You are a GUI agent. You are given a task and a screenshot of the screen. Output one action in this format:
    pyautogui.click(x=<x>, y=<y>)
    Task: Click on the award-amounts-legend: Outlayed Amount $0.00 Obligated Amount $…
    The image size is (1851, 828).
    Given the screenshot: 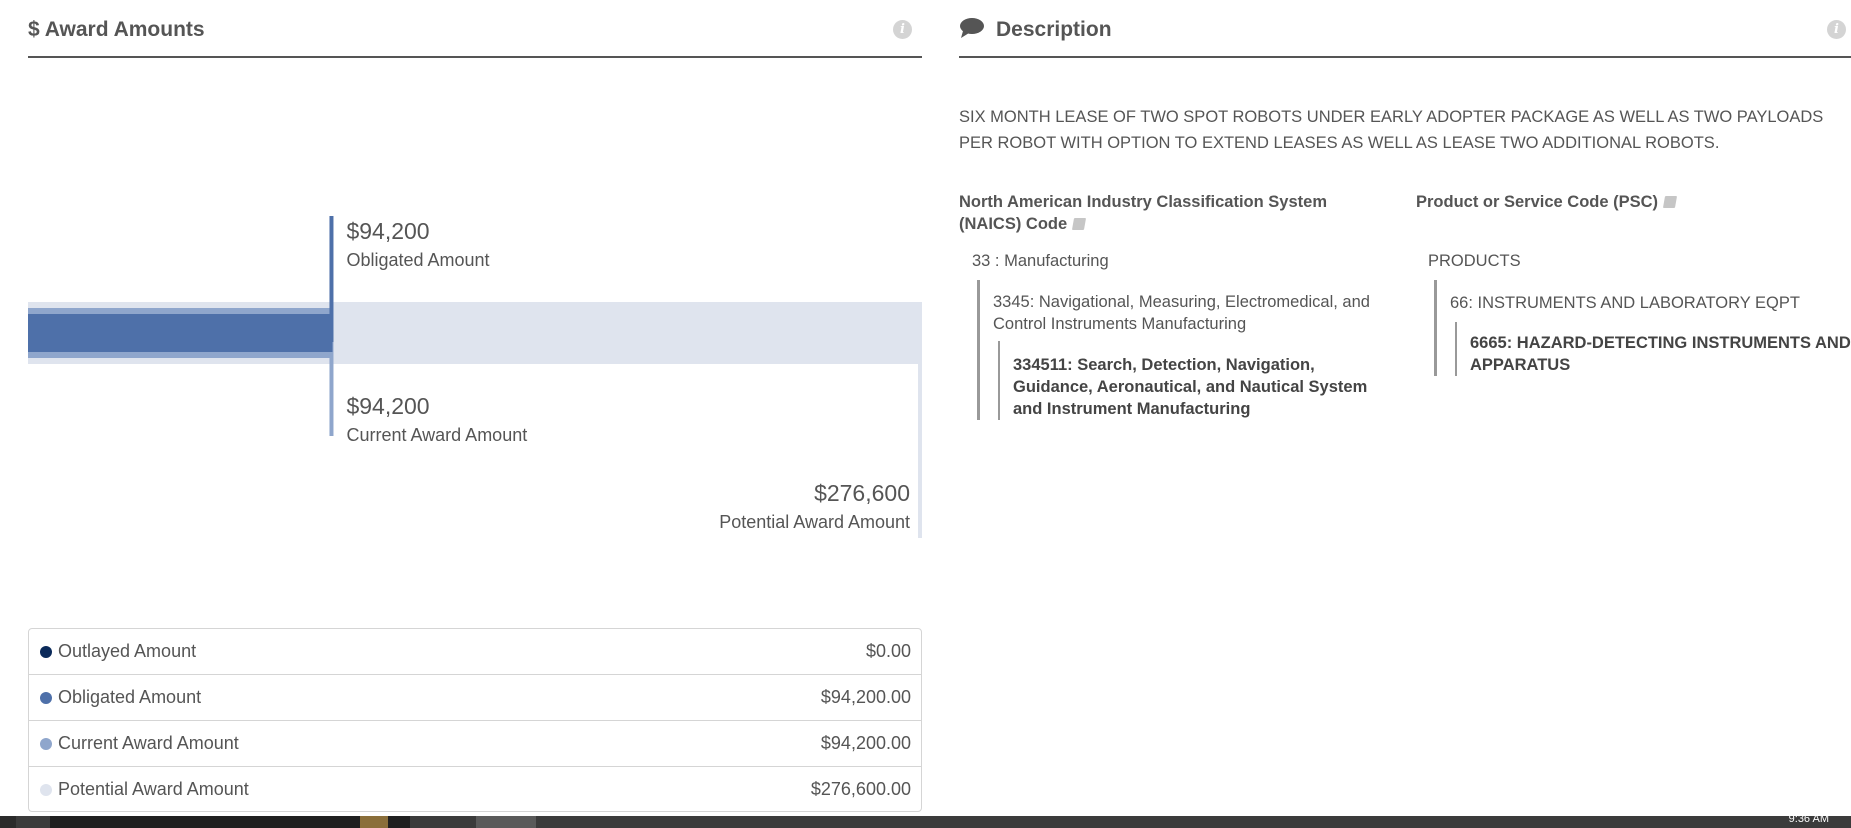 What is the action you would take?
    pyautogui.click(x=475, y=720)
    